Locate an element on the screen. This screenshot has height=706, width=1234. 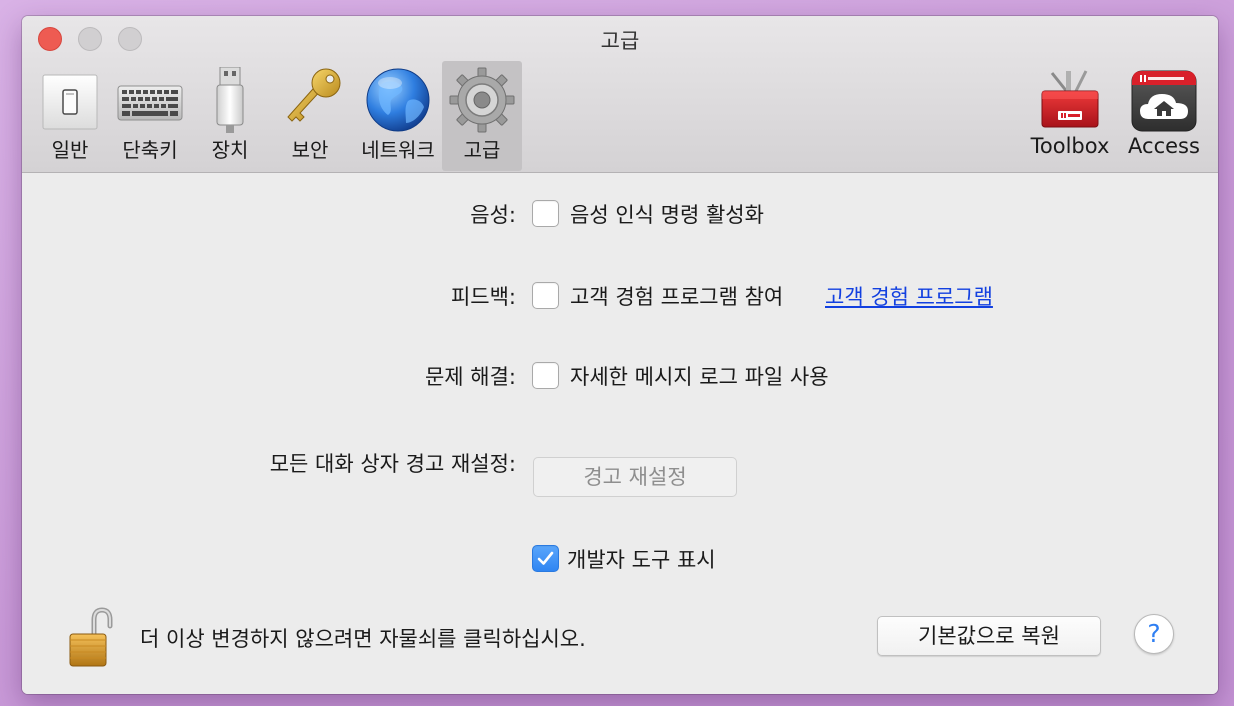
key-icon is located at coordinates (310, 100).